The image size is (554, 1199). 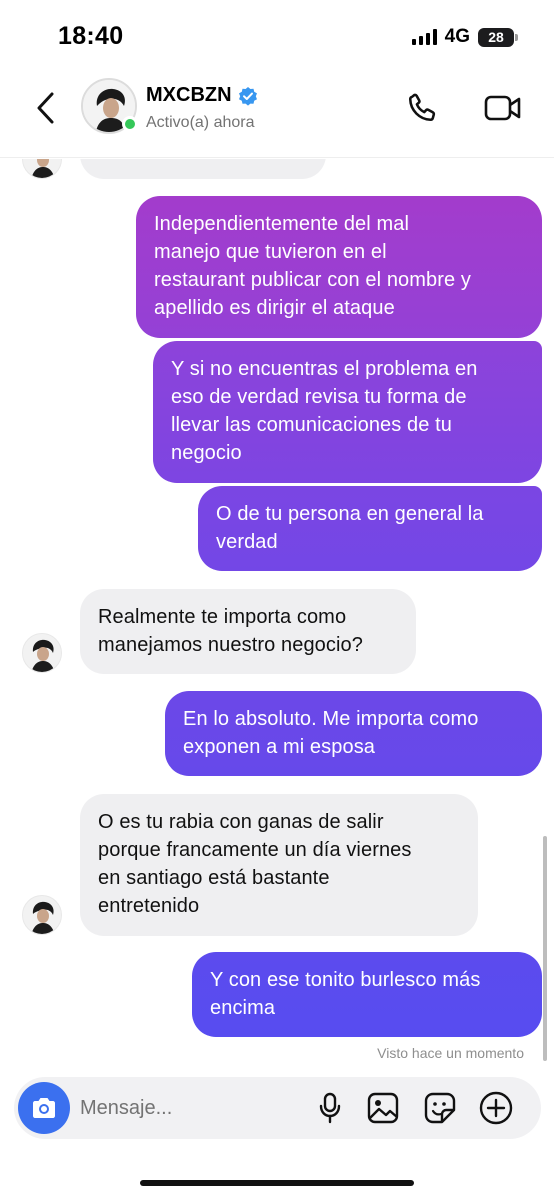 What do you see at coordinates (545, 948) in the screenshot?
I see `scrollbar` at bounding box center [545, 948].